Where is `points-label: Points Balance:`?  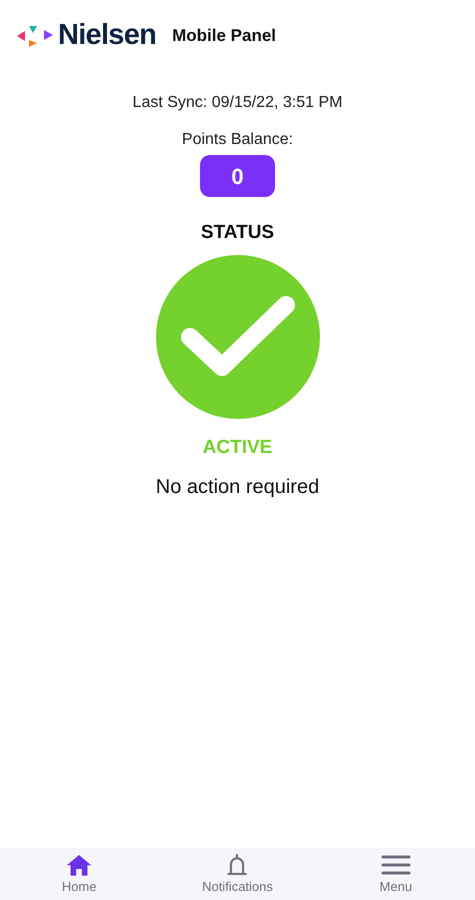
points-label: Points Balance: is located at coordinates (238, 140).